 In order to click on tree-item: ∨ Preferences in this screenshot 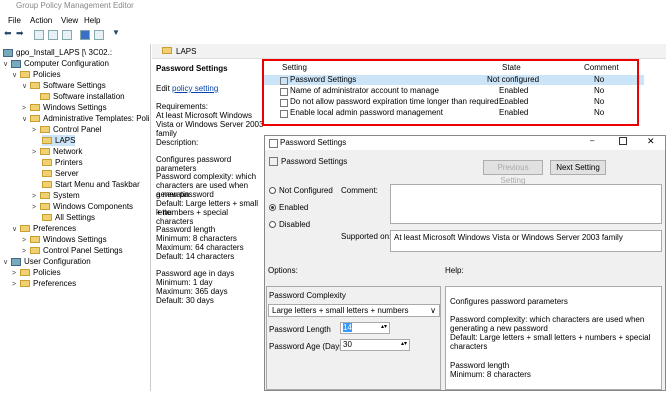, I will do `click(44, 228)`.